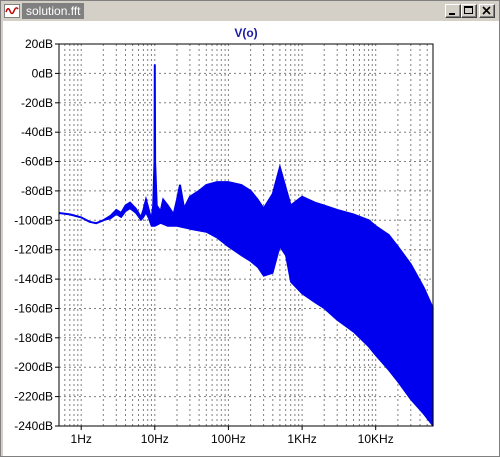  What do you see at coordinates (33, 397) in the screenshot?
I see `y-tick-label: -220dB` at bounding box center [33, 397].